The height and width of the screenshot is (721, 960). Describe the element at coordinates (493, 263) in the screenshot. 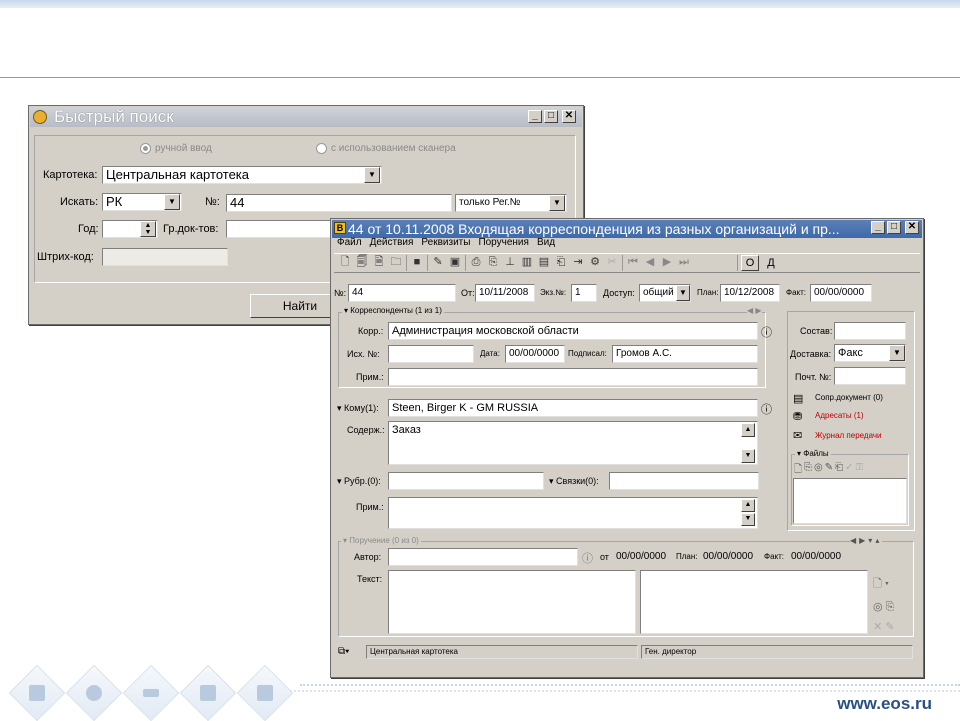

I see `print-preview-icon: ⎘` at that location.